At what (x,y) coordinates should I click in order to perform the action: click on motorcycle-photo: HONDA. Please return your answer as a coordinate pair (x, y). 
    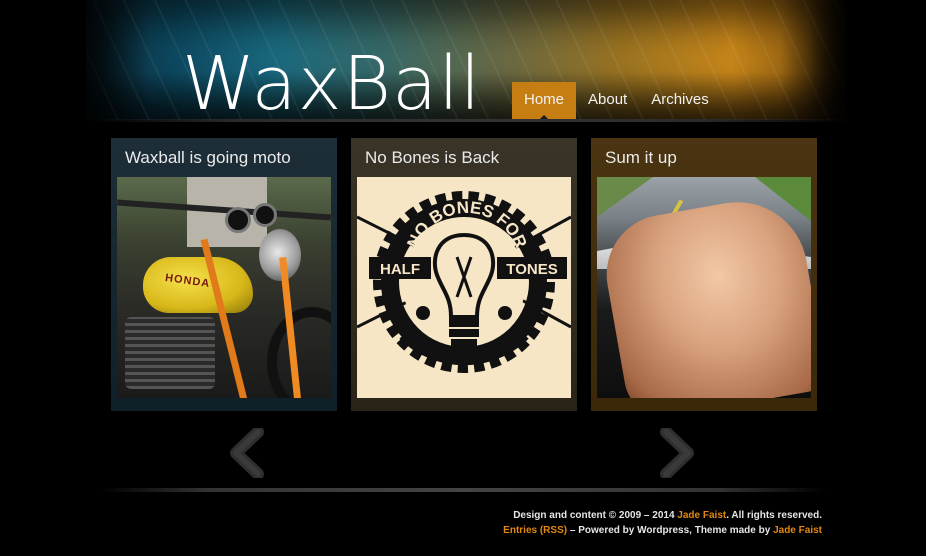
    Looking at the image, I should click on (224, 287).